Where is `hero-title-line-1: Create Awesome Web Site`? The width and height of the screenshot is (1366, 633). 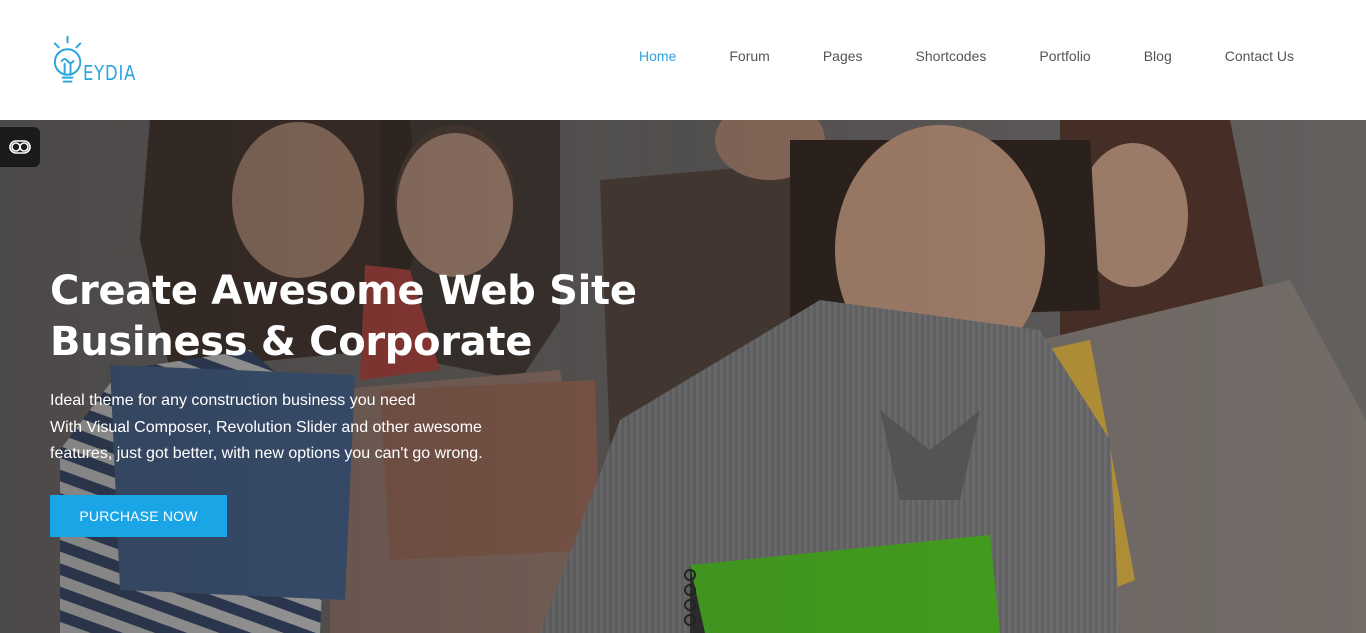 hero-title-line-1: Create Awesome Web Site is located at coordinates (343, 291).